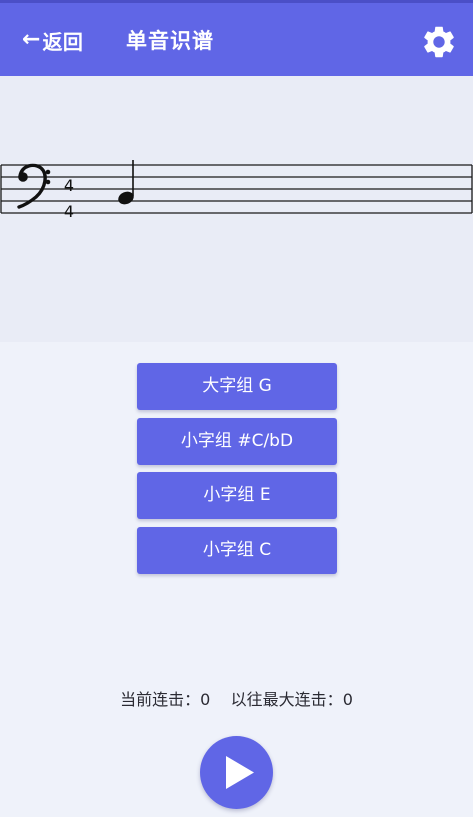  What do you see at coordinates (63, 41) in the screenshot?
I see `back-label: 返回` at bounding box center [63, 41].